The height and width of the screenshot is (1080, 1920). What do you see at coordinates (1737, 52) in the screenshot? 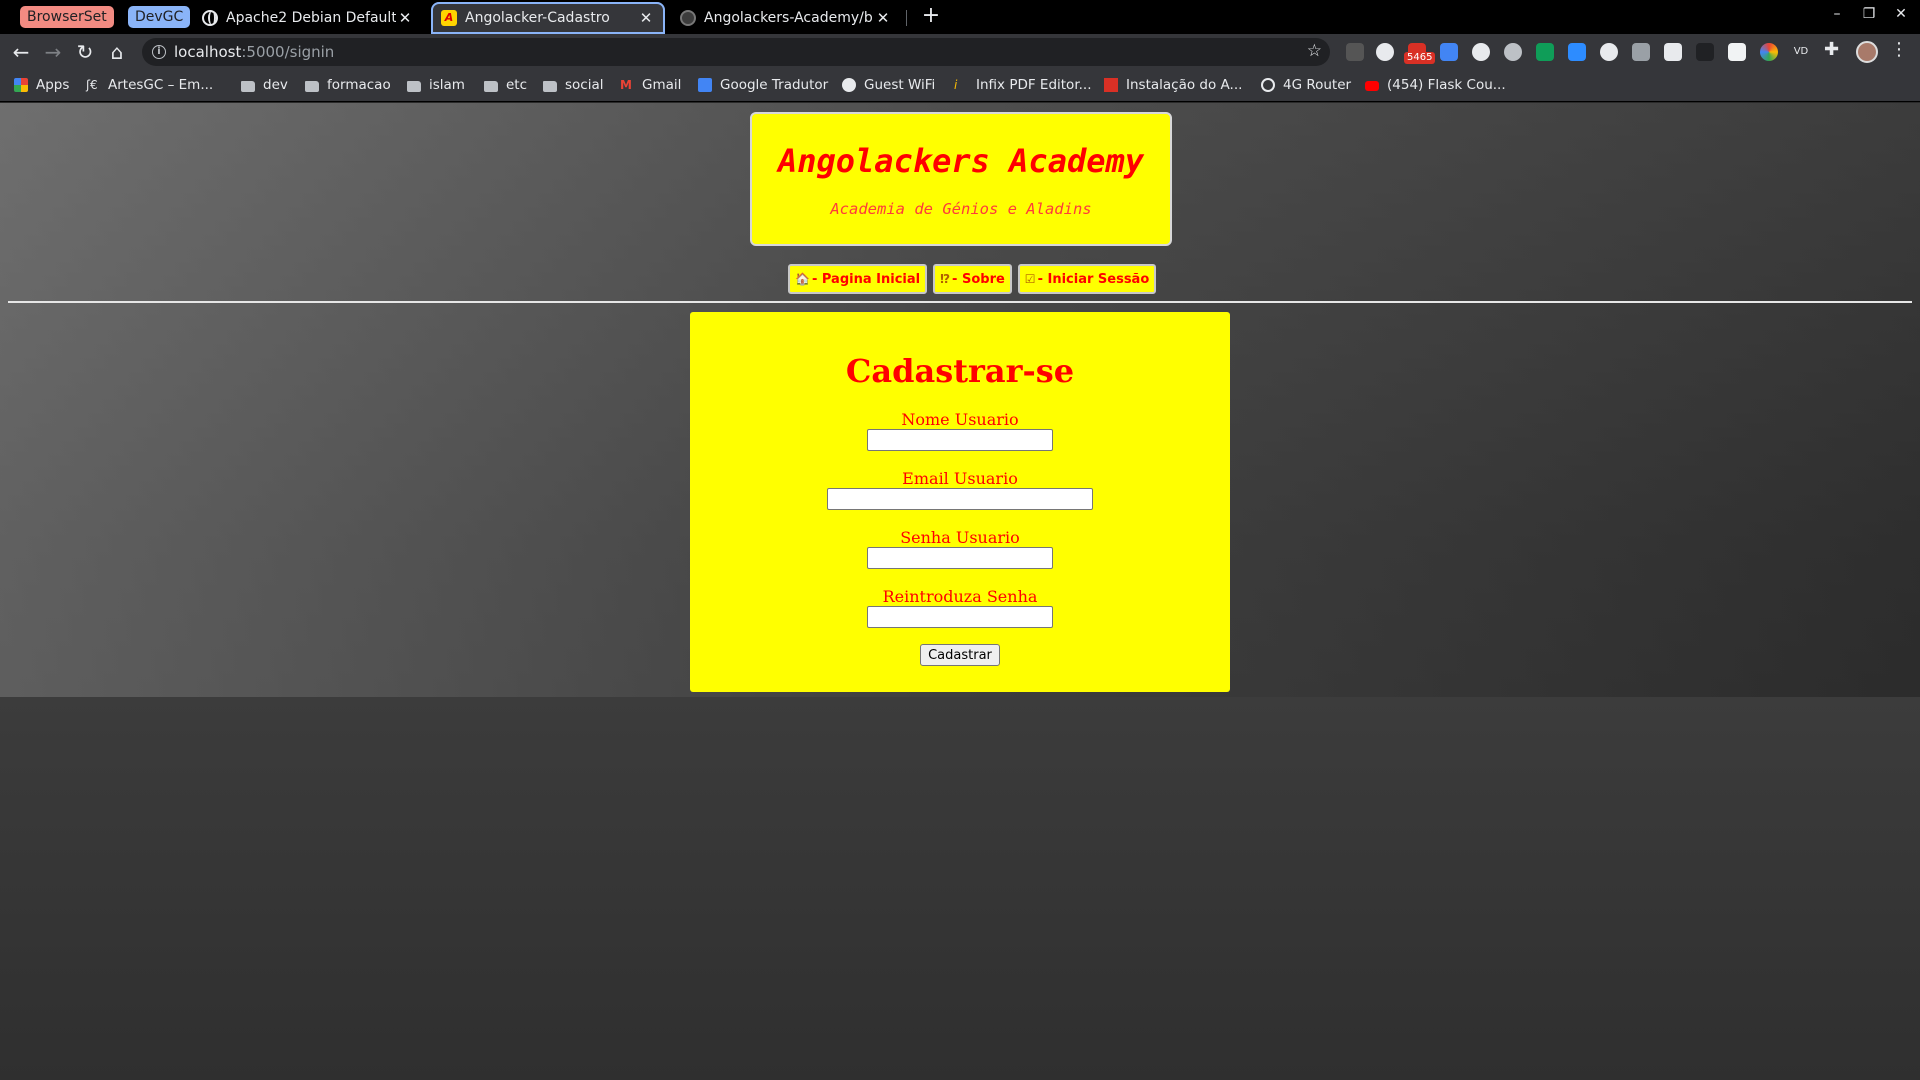
I see `extension-calendar-icon` at bounding box center [1737, 52].